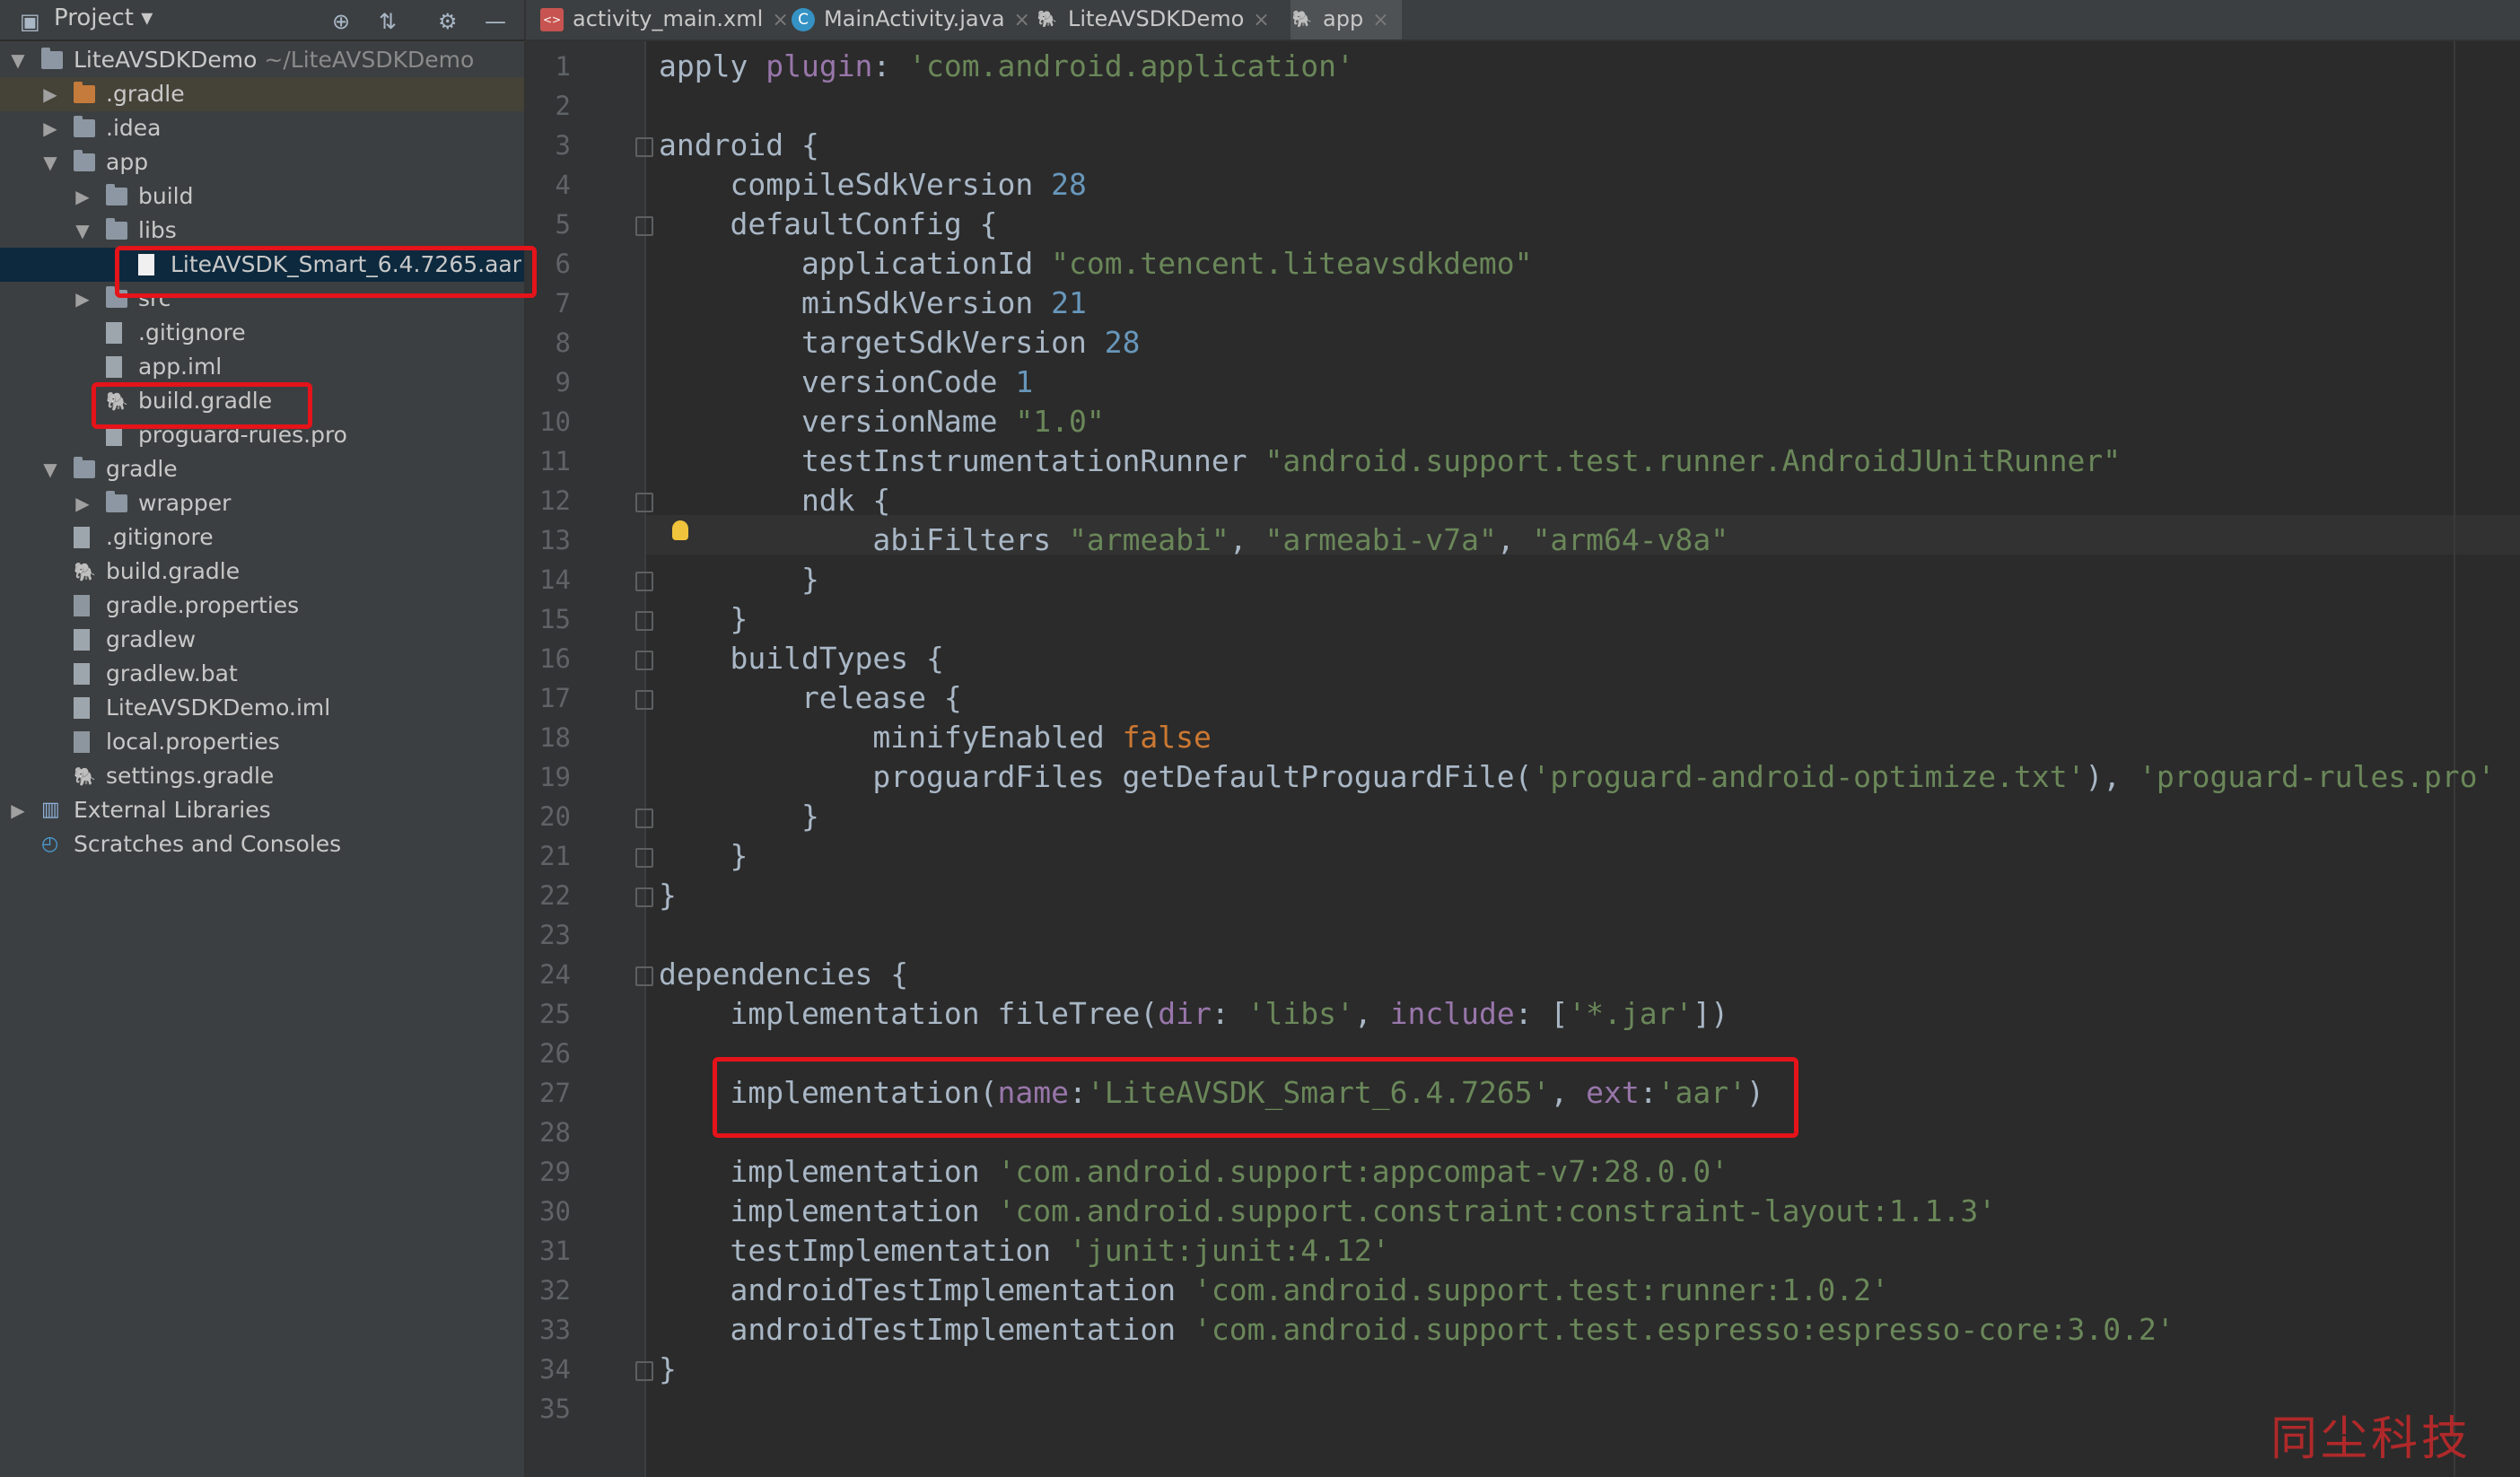 The image size is (2520, 1477). Describe the element at coordinates (142, 469) in the screenshot. I see `tree-item-label: gradle` at that location.